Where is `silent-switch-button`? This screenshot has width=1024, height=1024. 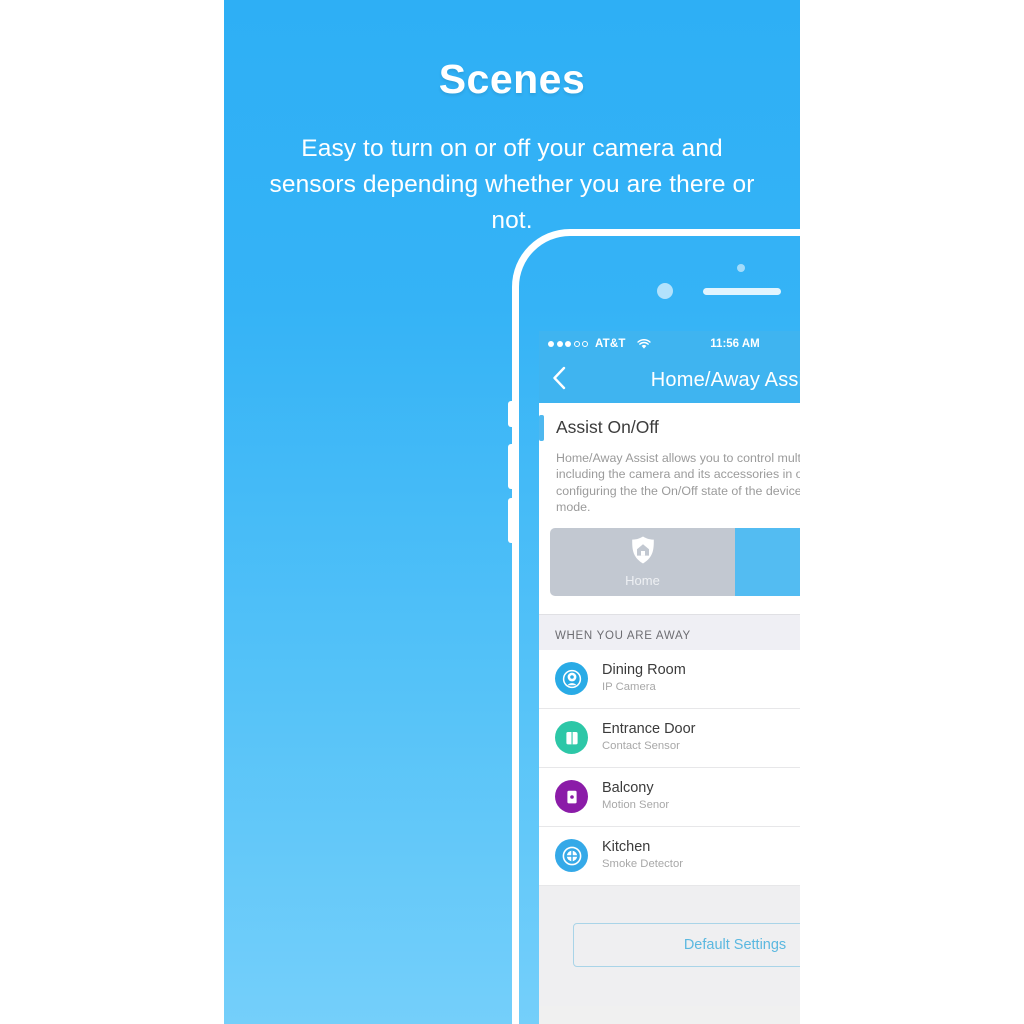 silent-switch-button is located at coordinates (511, 414).